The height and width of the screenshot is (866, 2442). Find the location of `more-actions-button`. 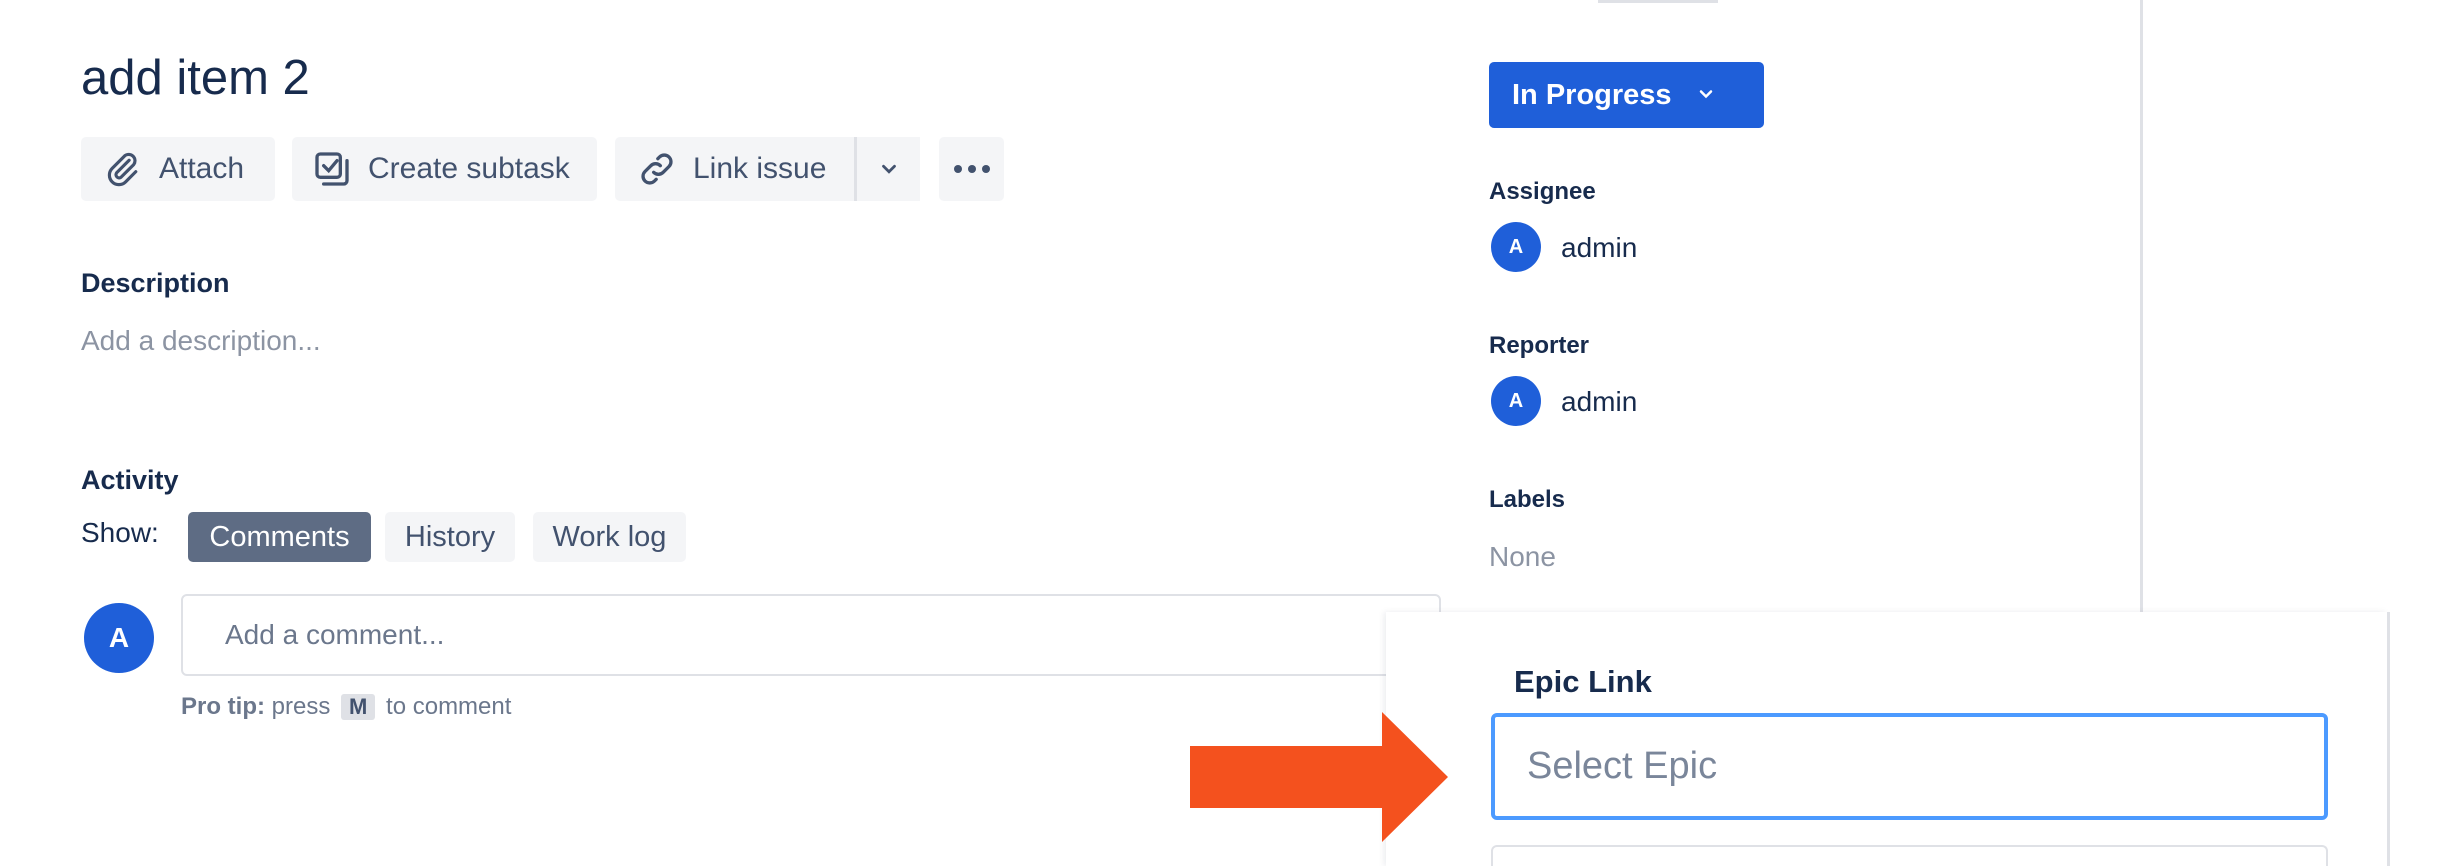

more-actions-button is located at coordinates (971, 169).